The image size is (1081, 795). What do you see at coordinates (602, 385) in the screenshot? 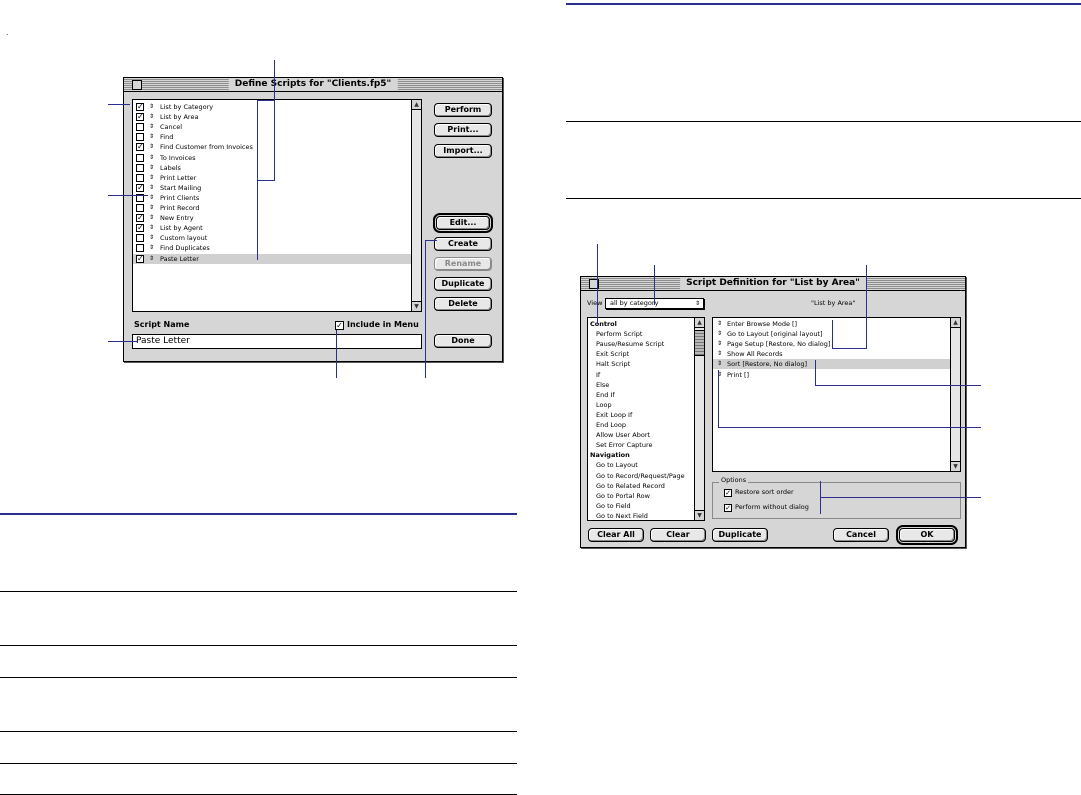
I see `step-category-item: Else` at bounding box center [602, 385].